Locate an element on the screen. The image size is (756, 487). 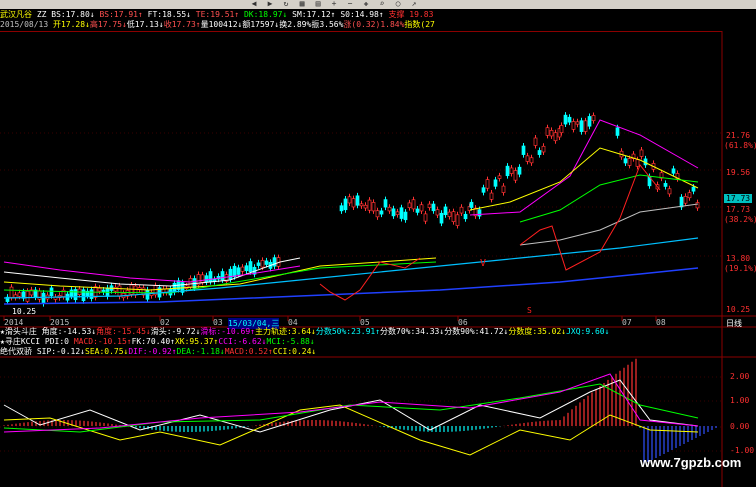
watermark: www.7gpzb.com is located at coordinates (691, 462).